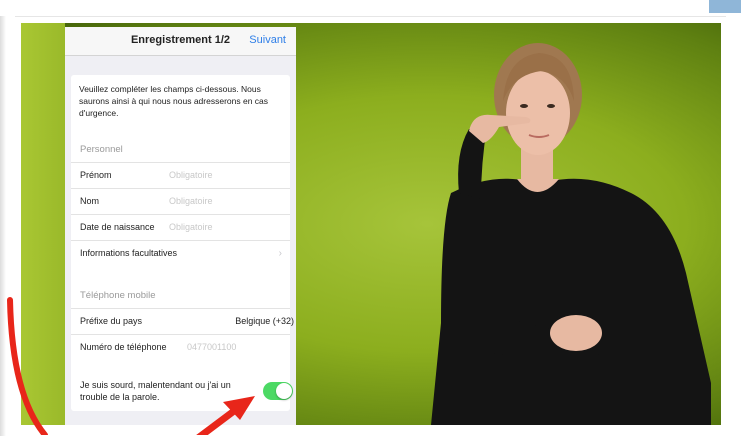 This screenshot has width=741, height=436. What do you see at coordinates (117, 227) in the screenshot?
I see `birthdate-label: Date de naissance` at bounding box center [117, 227].